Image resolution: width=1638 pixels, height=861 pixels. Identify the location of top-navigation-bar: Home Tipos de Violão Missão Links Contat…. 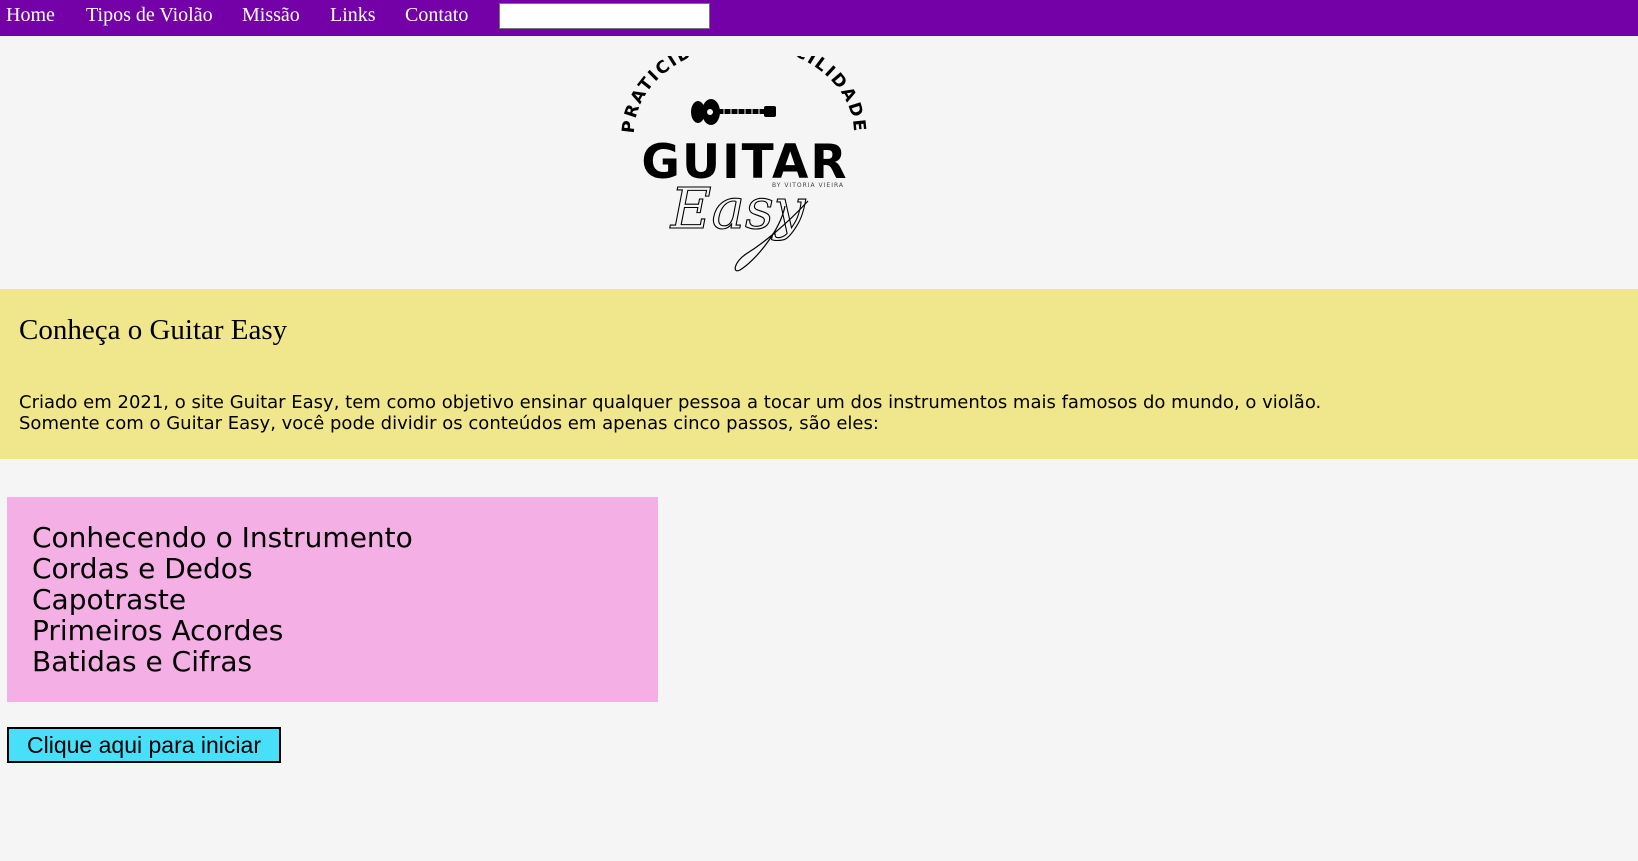
(819, 18).